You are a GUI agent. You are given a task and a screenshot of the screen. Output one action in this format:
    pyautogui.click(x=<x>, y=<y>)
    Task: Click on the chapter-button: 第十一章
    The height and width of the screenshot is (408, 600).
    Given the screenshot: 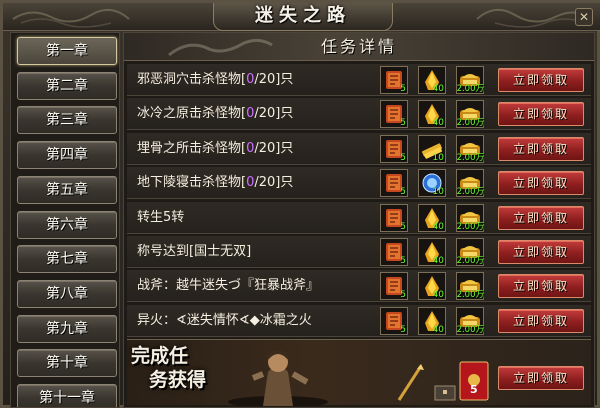 What is the action you would take?
    pyautogui.click(x=67, y=395)
    